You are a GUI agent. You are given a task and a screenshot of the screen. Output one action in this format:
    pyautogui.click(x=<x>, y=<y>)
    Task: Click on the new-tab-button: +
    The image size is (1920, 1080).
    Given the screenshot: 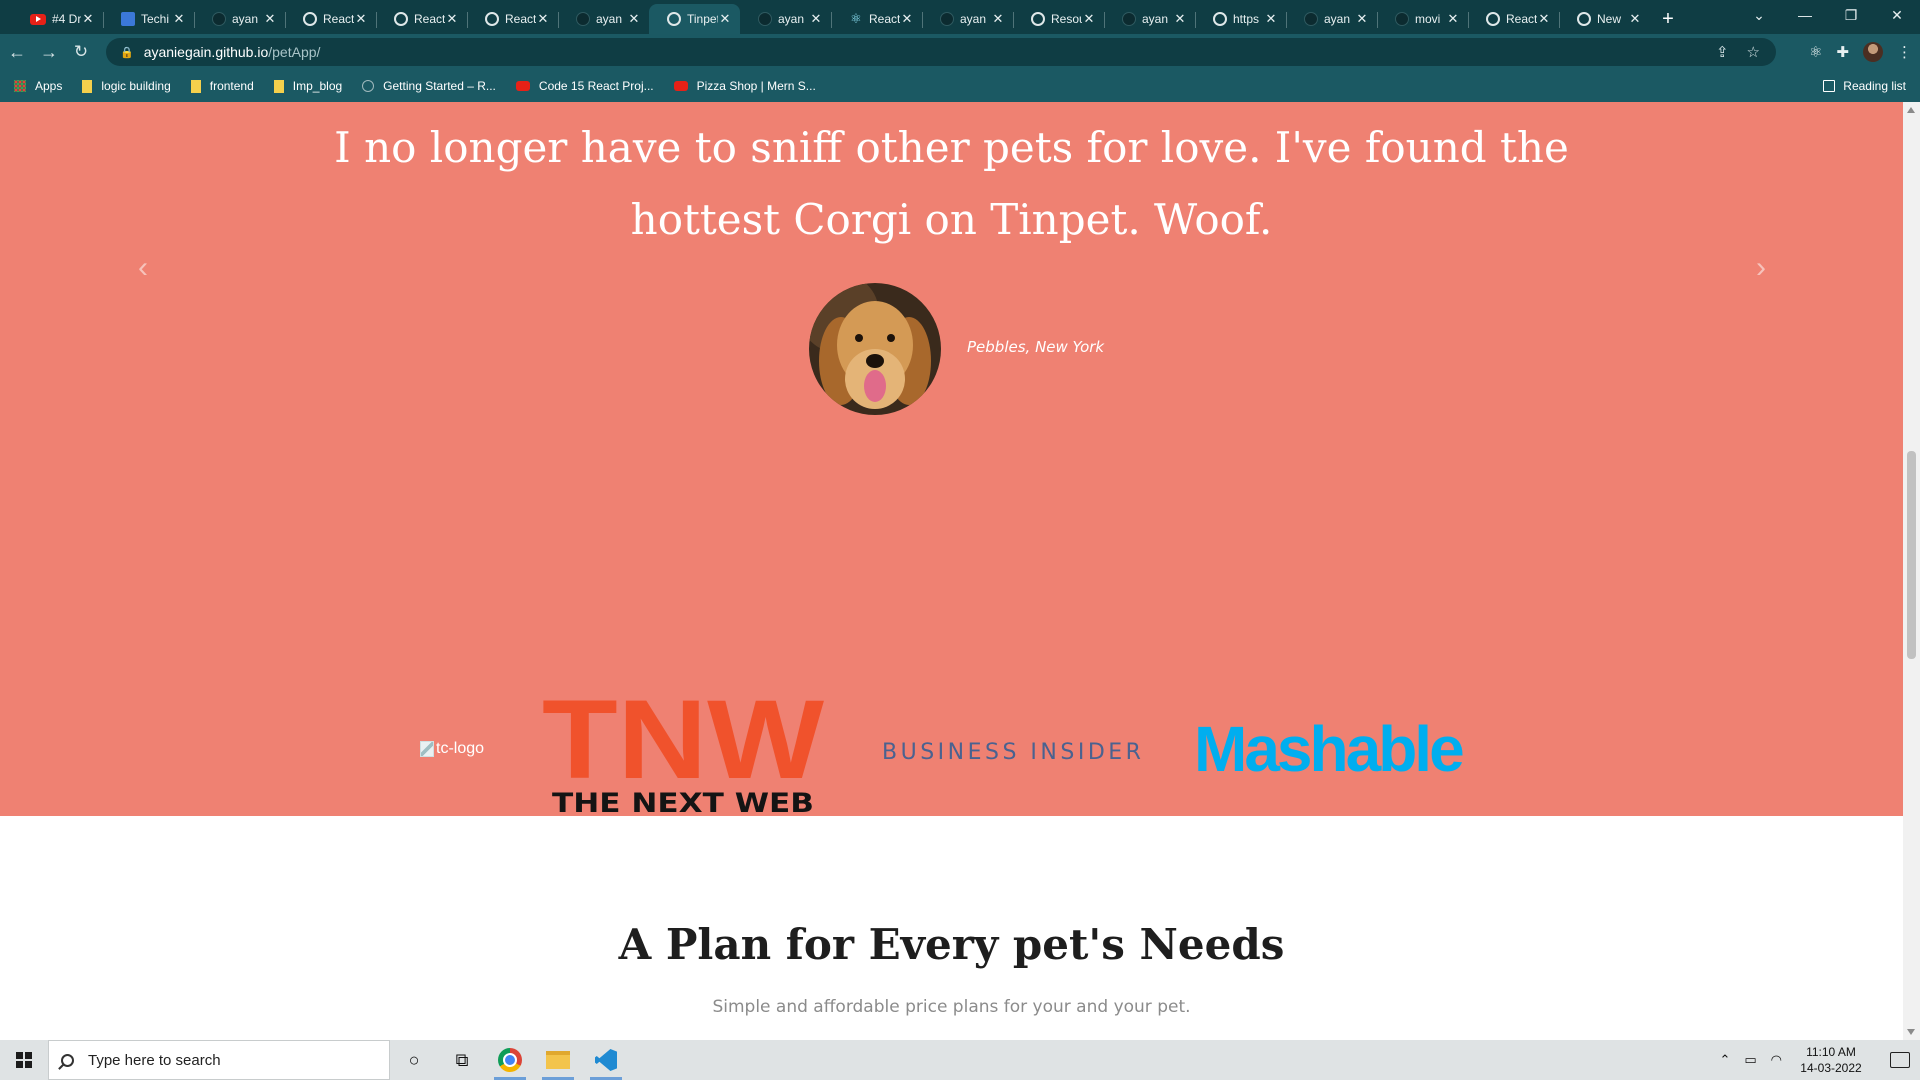 What is the action you would take?
    pyautogui.click(x=1668, y=19)
    